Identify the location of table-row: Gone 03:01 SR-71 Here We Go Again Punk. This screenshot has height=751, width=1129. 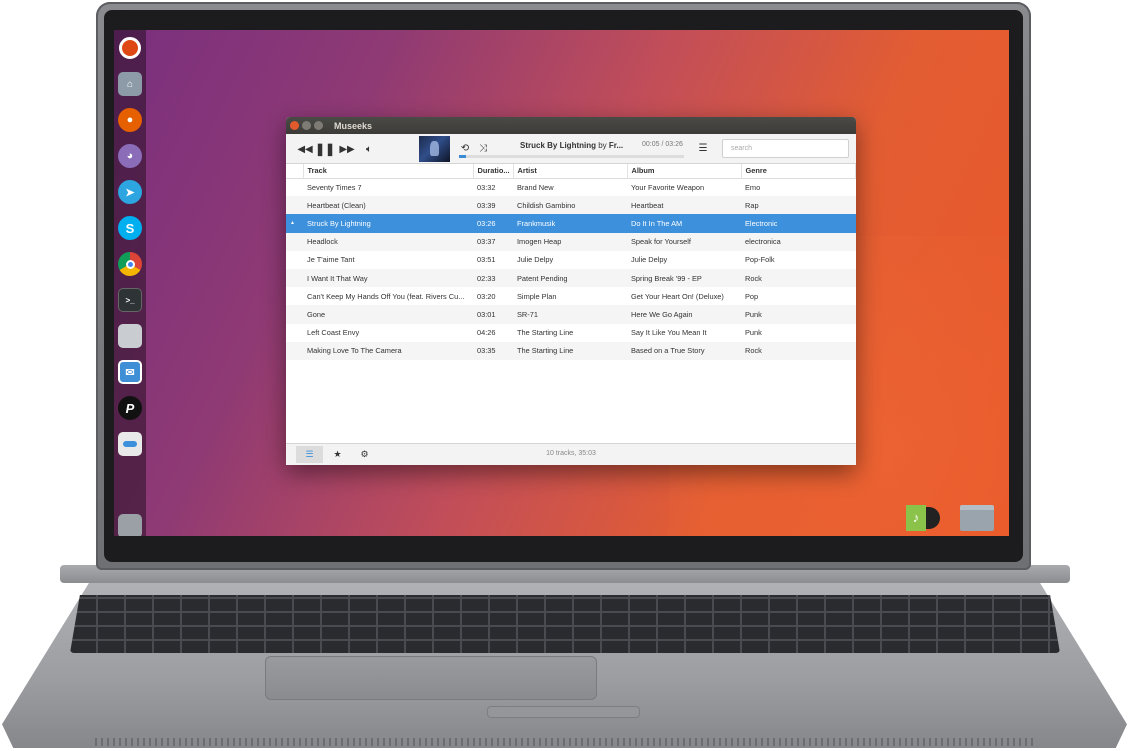
(571, 314).